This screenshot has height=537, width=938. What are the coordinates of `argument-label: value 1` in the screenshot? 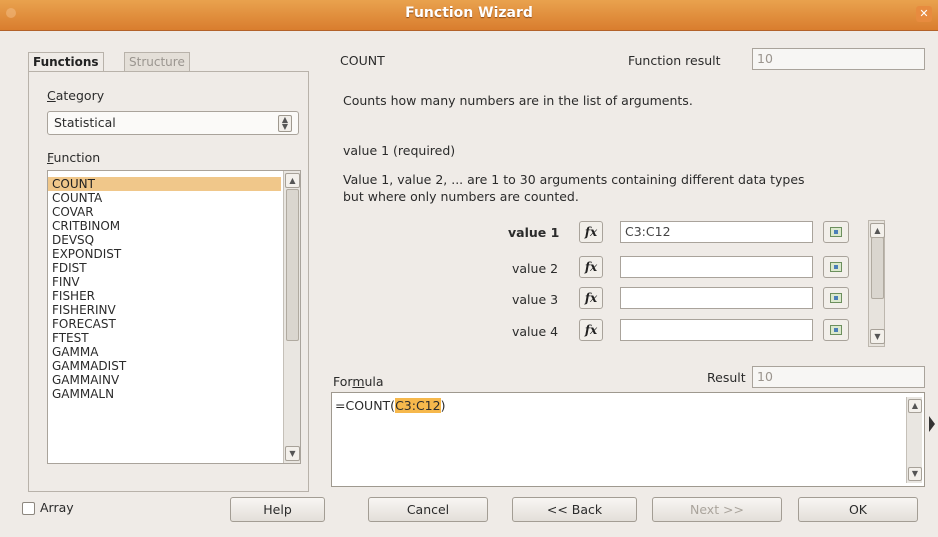 It's located at (534, 232).